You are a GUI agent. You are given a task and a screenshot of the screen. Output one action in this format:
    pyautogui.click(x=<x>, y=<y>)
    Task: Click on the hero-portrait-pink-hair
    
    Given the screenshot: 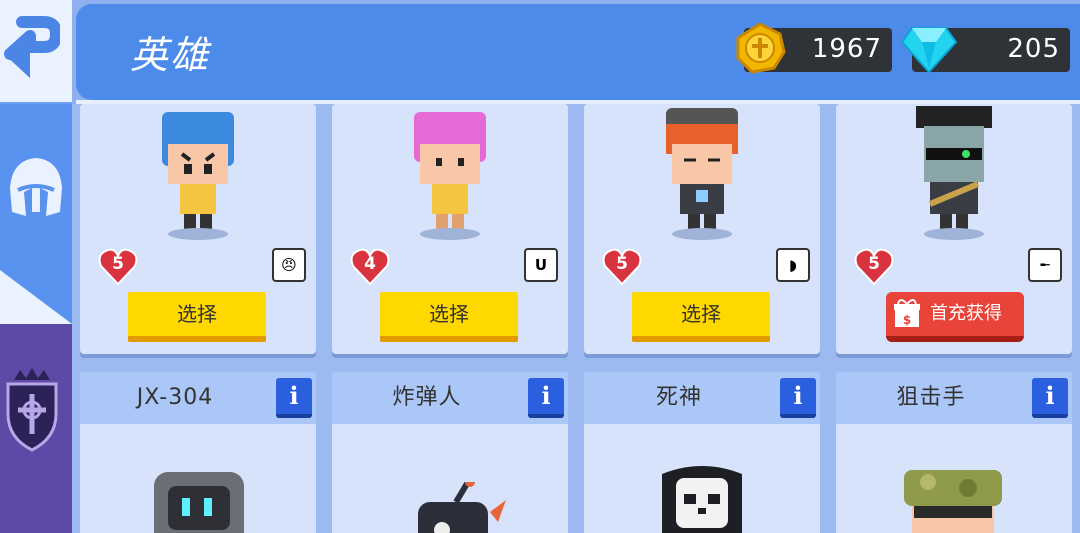 What is the action you would take?
    pyautogui.click(x=450, y=176)
    